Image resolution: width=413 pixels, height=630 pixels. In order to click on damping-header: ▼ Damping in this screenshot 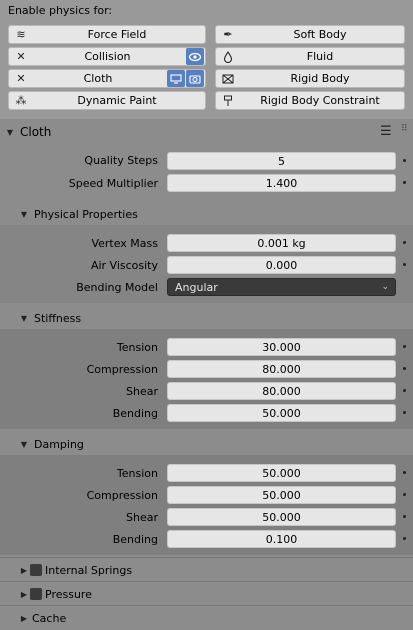, I will do `click(206, 444)`.